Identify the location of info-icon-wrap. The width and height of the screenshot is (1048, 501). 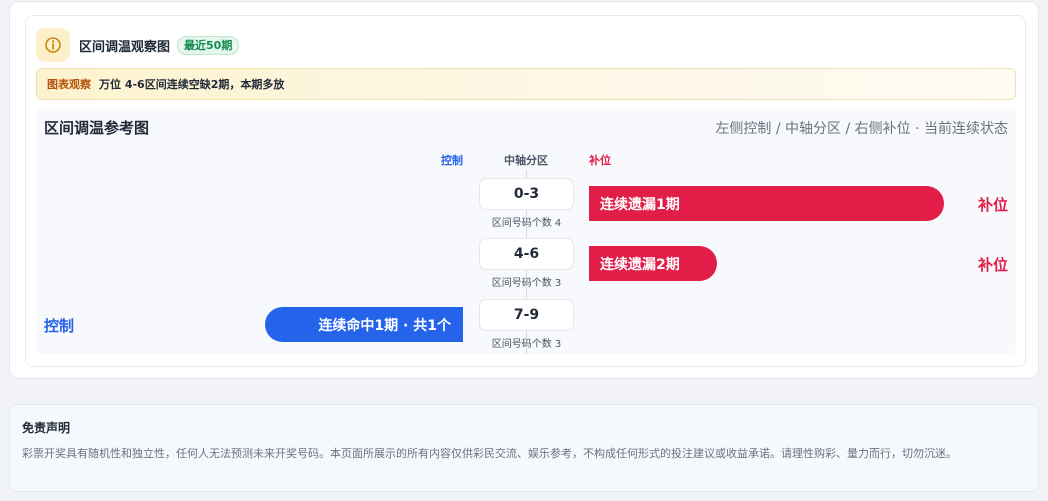
(53, 45).